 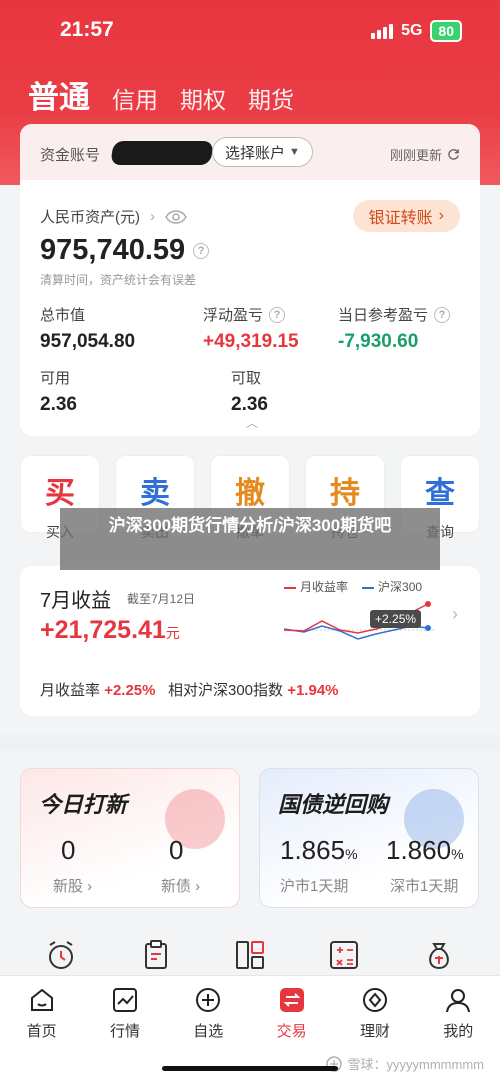 I want to click on account-label: 资金账号, so click(x=70, y=155).